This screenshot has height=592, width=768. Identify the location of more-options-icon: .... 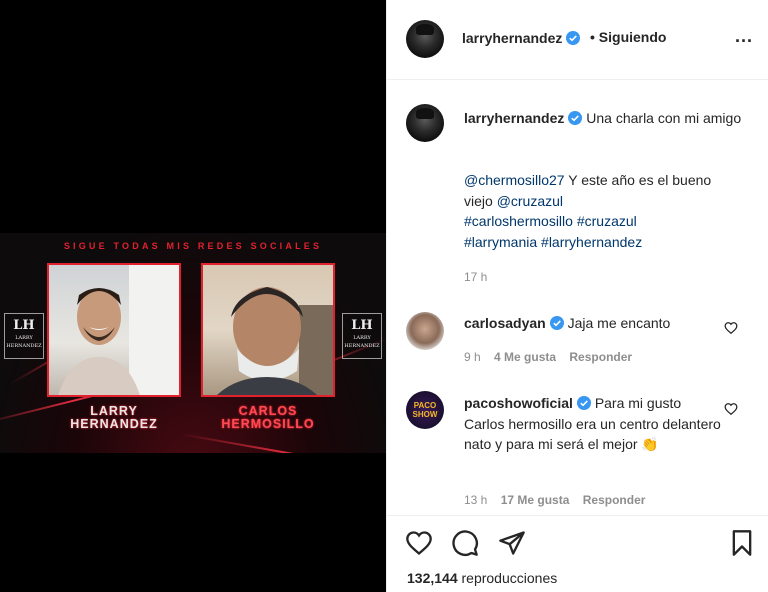
(744, 36).